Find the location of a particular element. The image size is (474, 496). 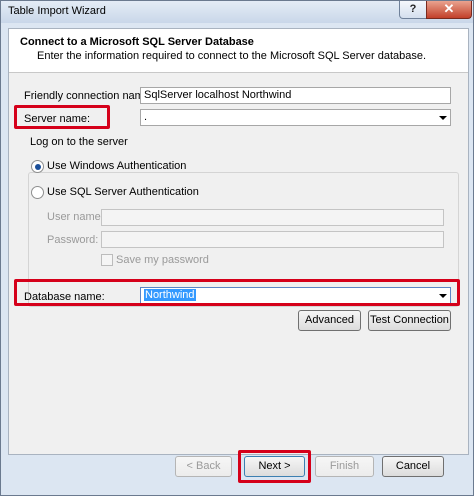

logon-group-label: Log on to the server is located at coordinates (79, 142).